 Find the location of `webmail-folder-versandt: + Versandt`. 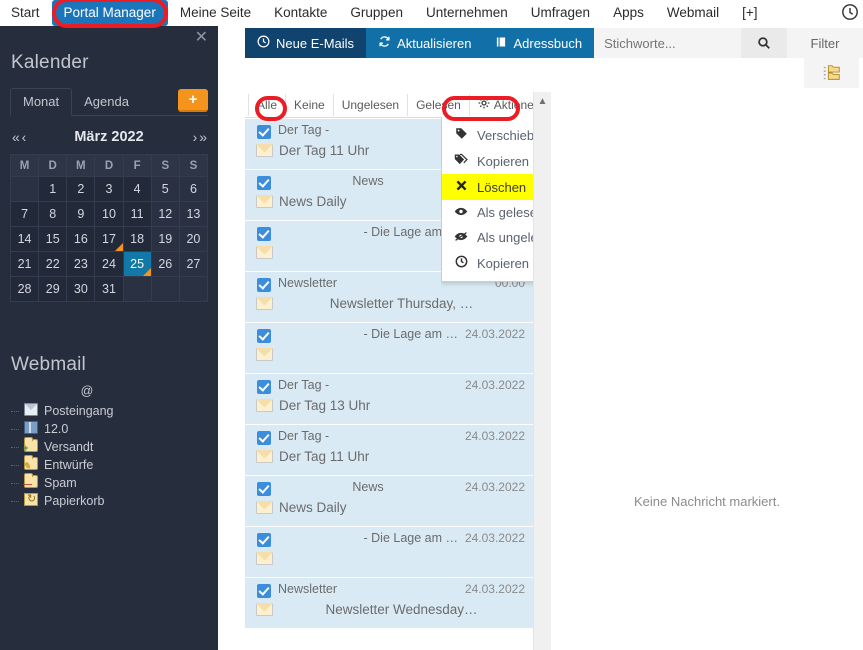

webmail-folder-versandt: + Versandt is located at coordinates (109, 446).